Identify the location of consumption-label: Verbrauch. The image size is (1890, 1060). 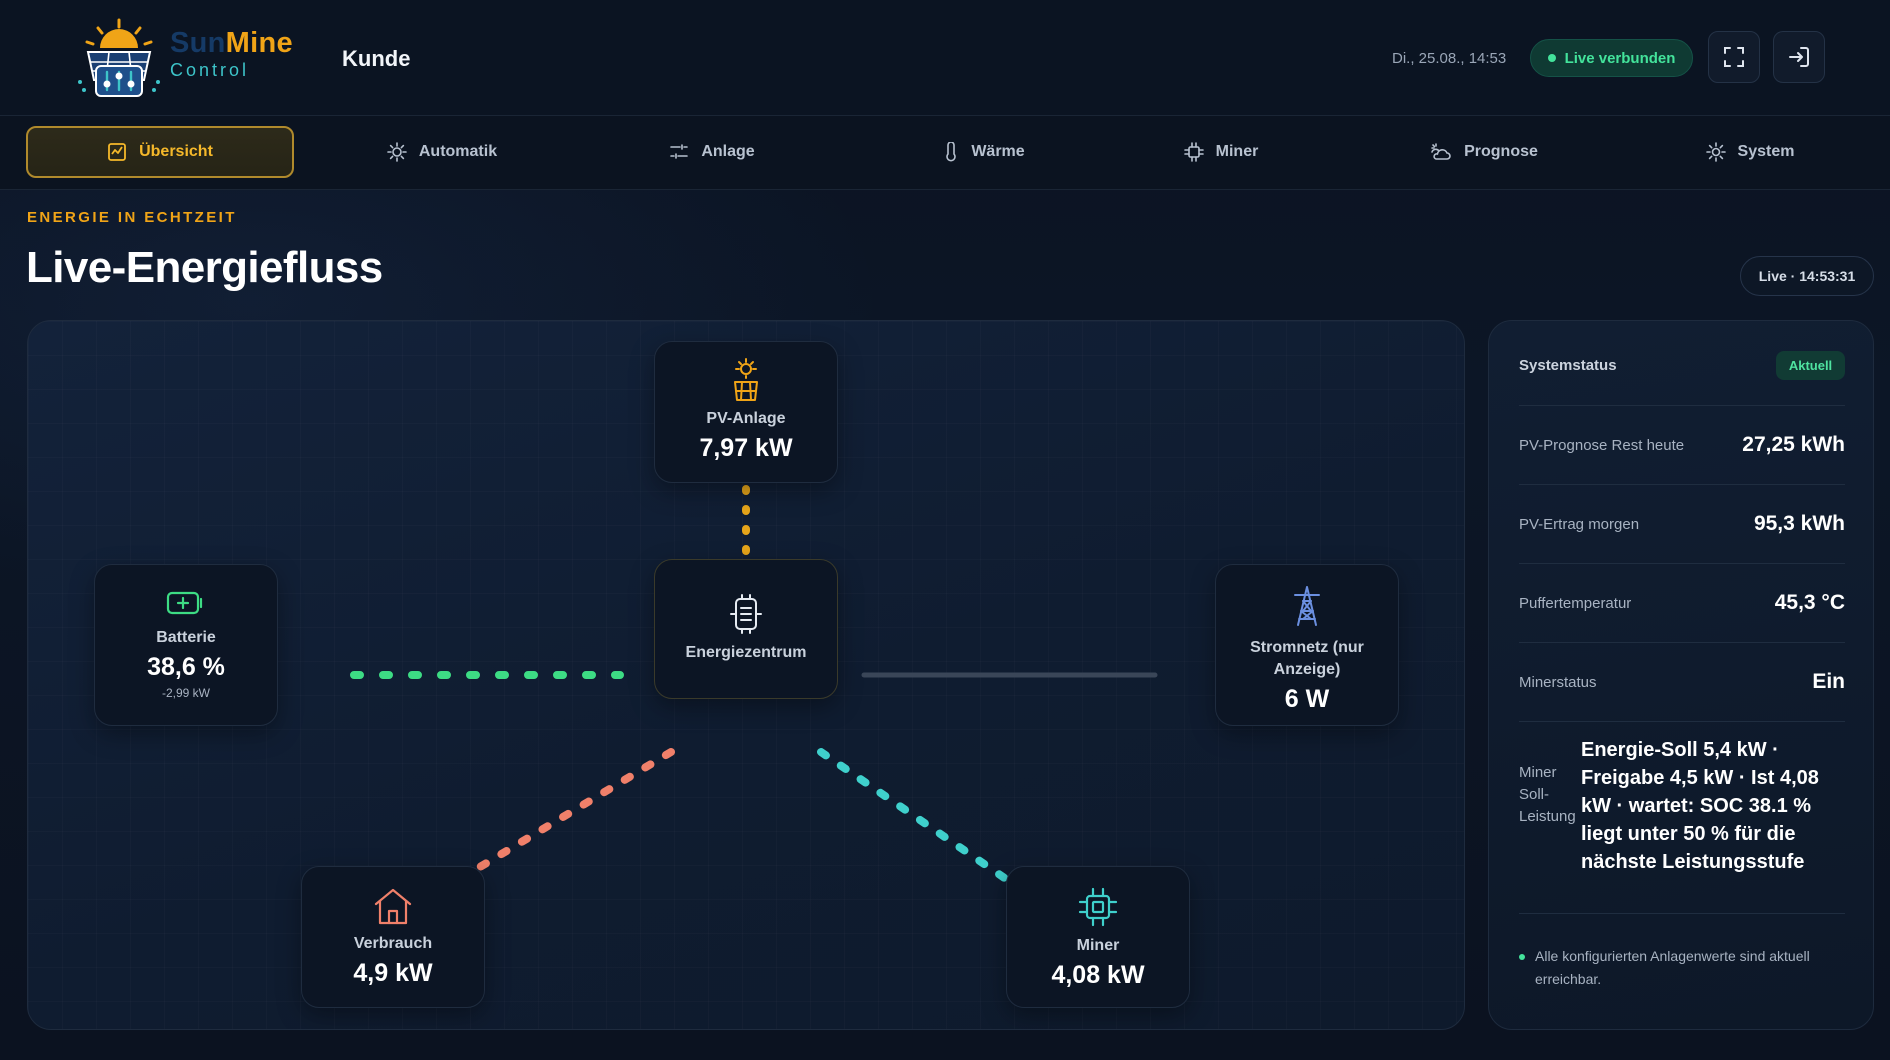
(393, 943).